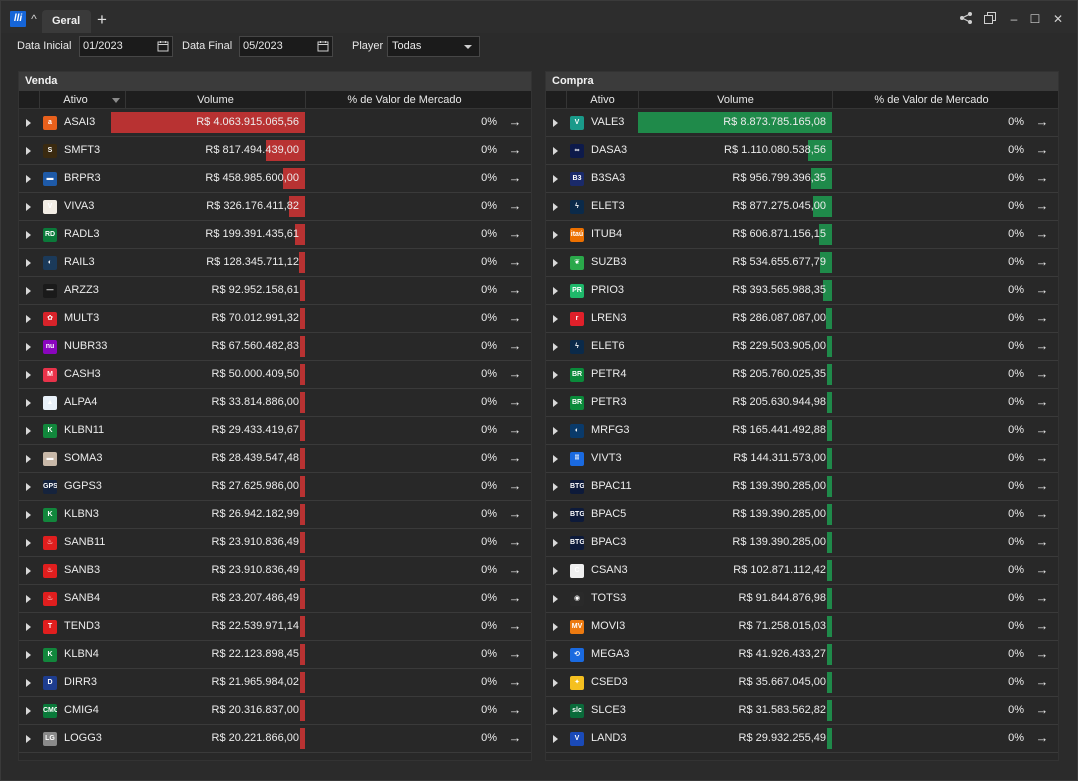 This screenshot has height=781, width=1078. Describe the element at coordinates (275, 375) in the screenshot. I see `table-row: M CASH3 R$ 50.000.409,50 0% →` at that location.